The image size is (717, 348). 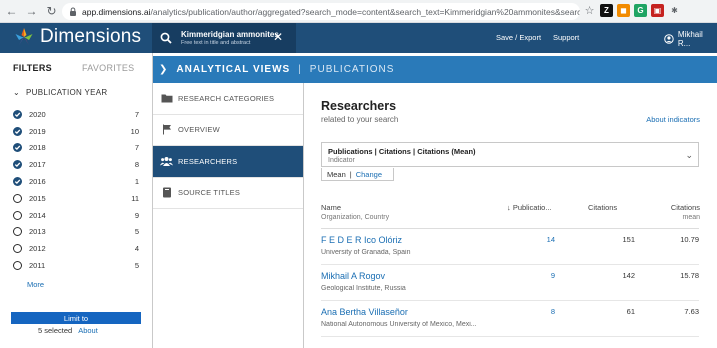 I want to click on column-name: Name, so click(x=331, y=207).